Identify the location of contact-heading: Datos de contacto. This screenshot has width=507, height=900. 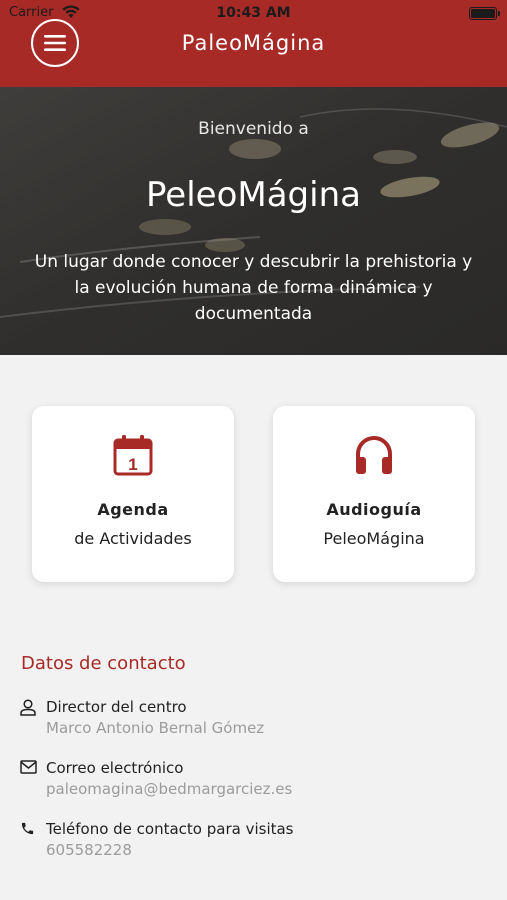
(103, 663).